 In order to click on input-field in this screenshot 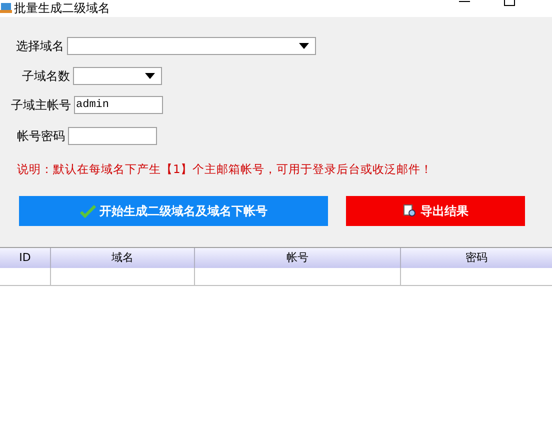, I will do `click(112, 136)`.